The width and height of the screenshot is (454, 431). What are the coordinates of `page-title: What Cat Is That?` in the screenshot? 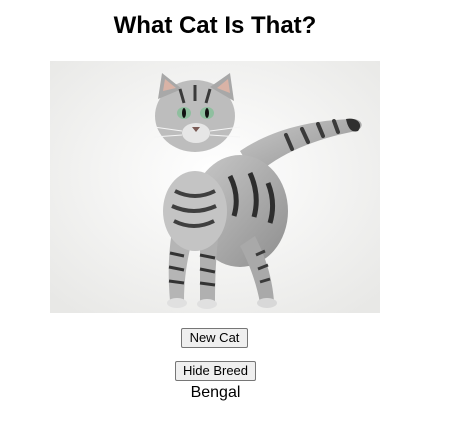 It's located at (215, 25).